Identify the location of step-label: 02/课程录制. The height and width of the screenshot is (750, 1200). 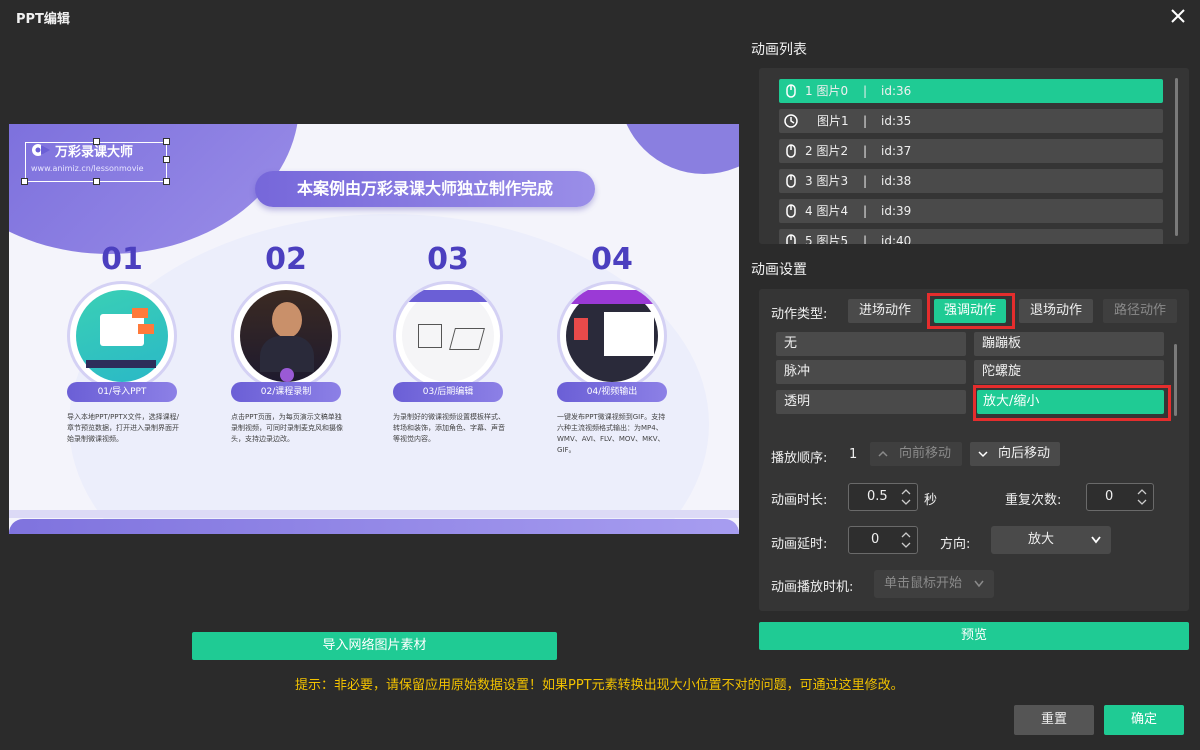
(286, 392).